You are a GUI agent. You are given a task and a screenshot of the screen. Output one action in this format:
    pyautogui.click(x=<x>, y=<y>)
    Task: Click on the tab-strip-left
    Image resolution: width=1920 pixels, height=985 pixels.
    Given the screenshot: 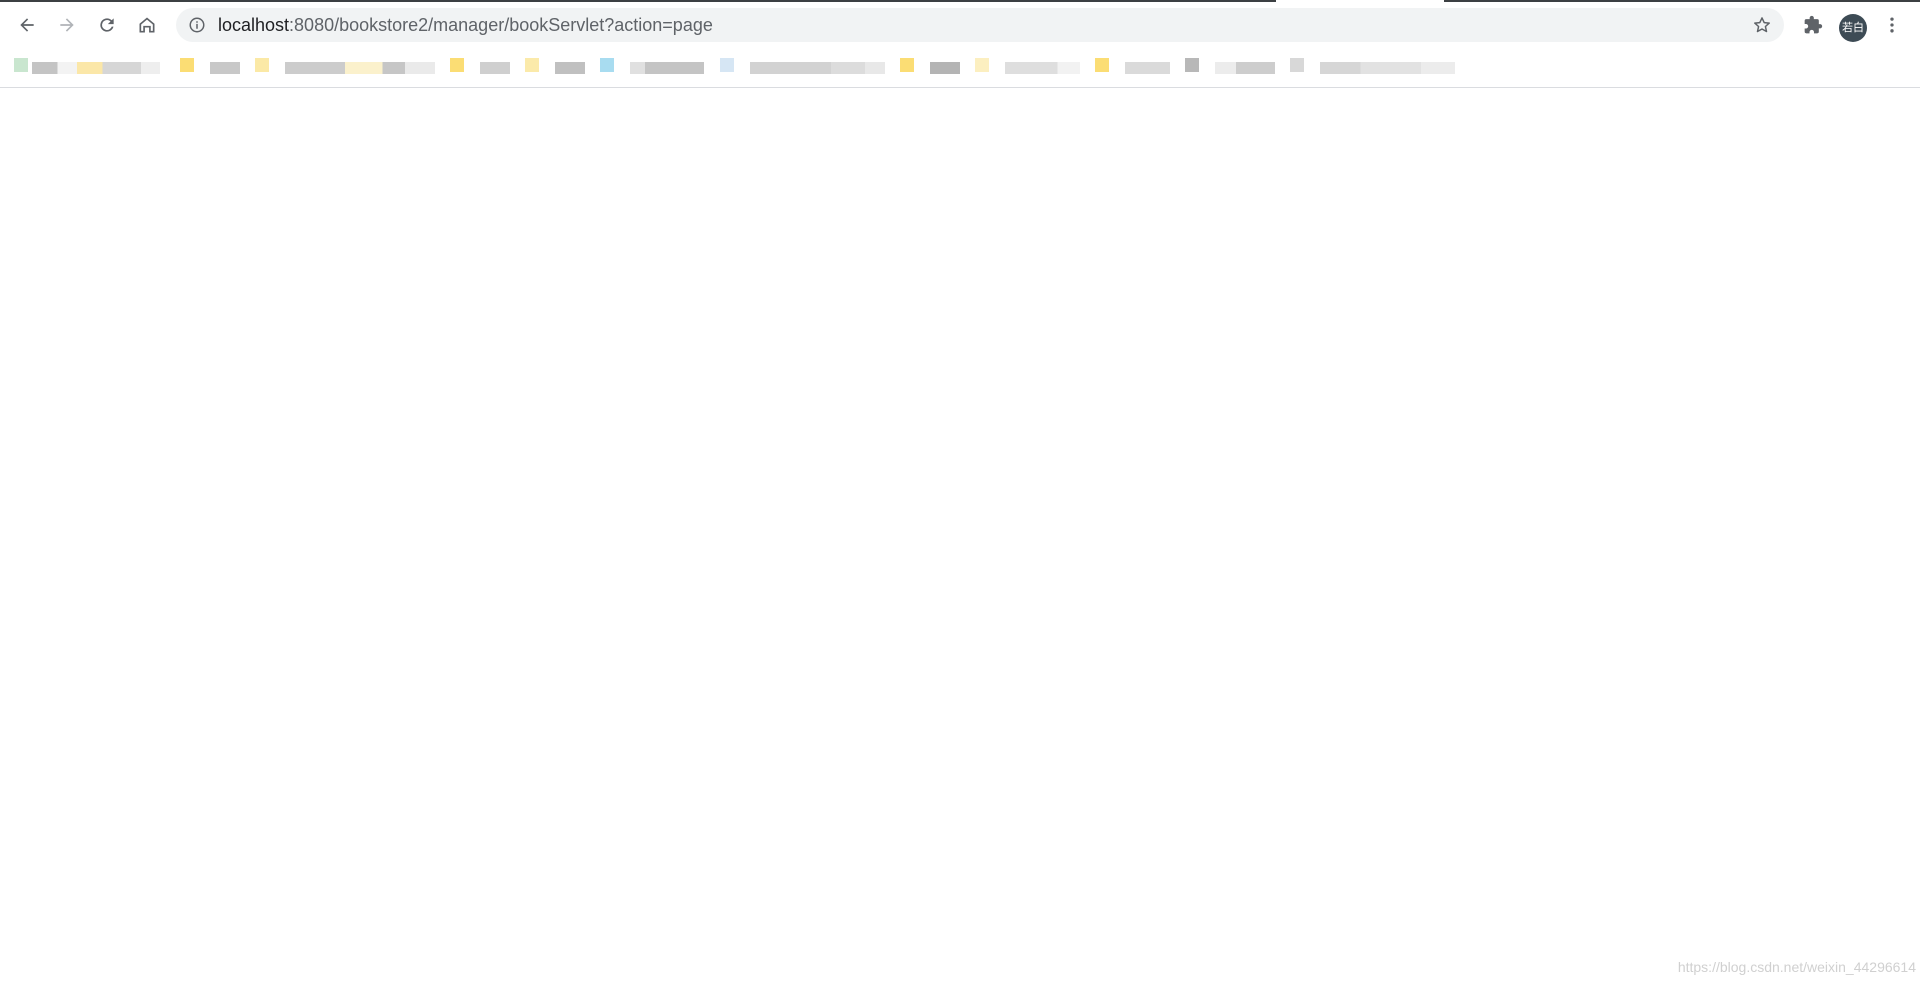 What is the action you would take?
    pyautogui.click(x=638, y=1)
    